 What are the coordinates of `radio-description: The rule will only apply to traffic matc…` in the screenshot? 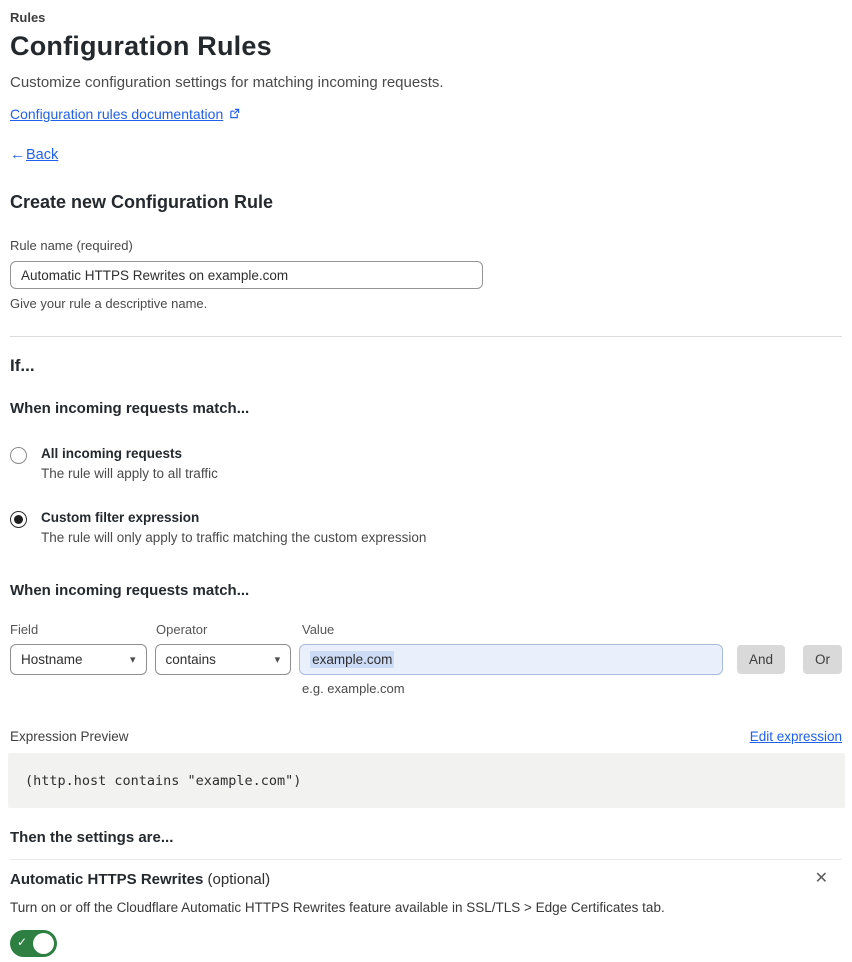 It's located at (234, 537).